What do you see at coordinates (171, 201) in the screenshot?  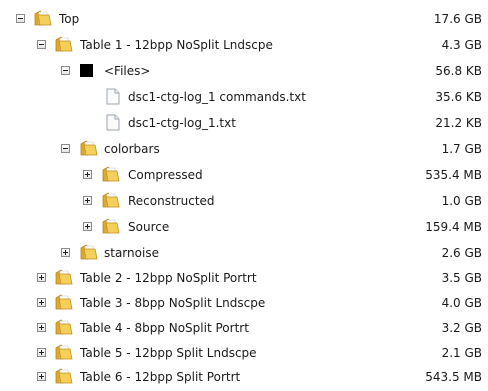 I see `tree-item-label: Reconstructed` at bounding box center [171, 201].